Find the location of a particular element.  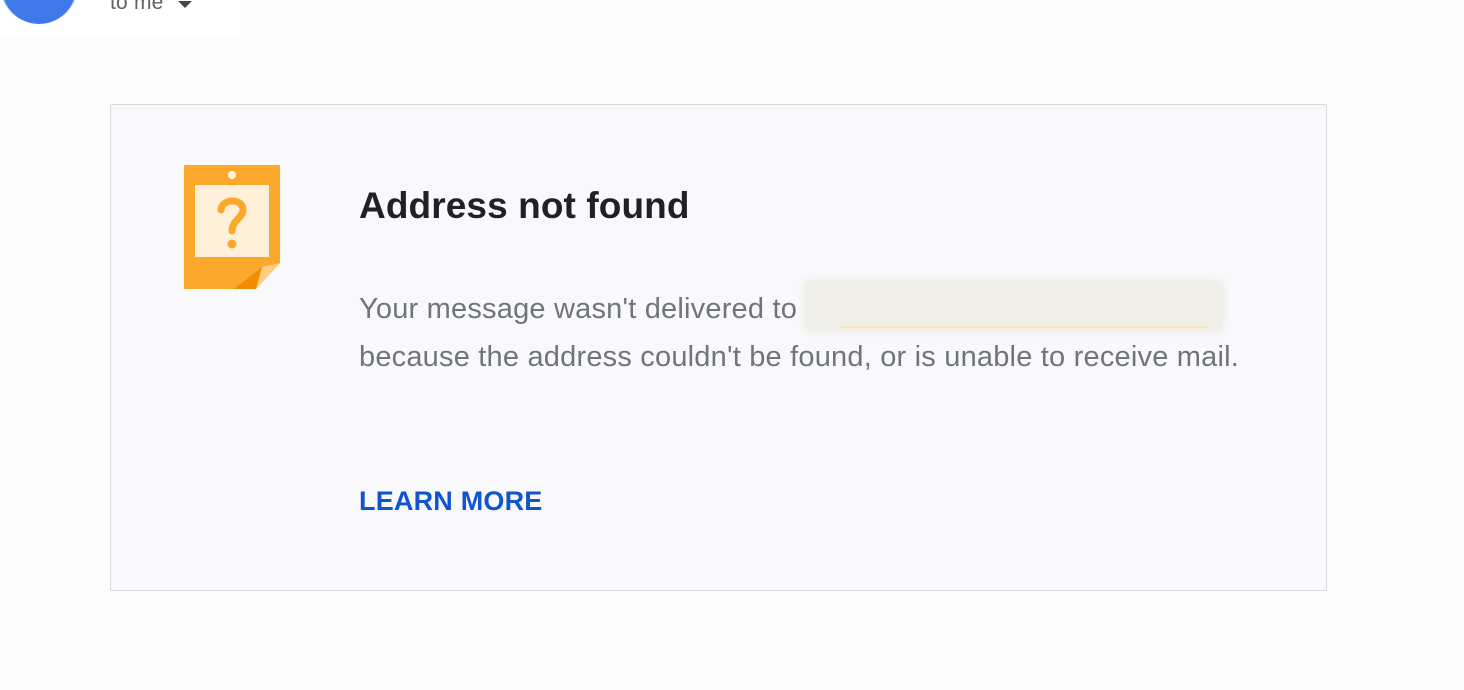

recipient-label: to me is located at coordinates (137, 7).